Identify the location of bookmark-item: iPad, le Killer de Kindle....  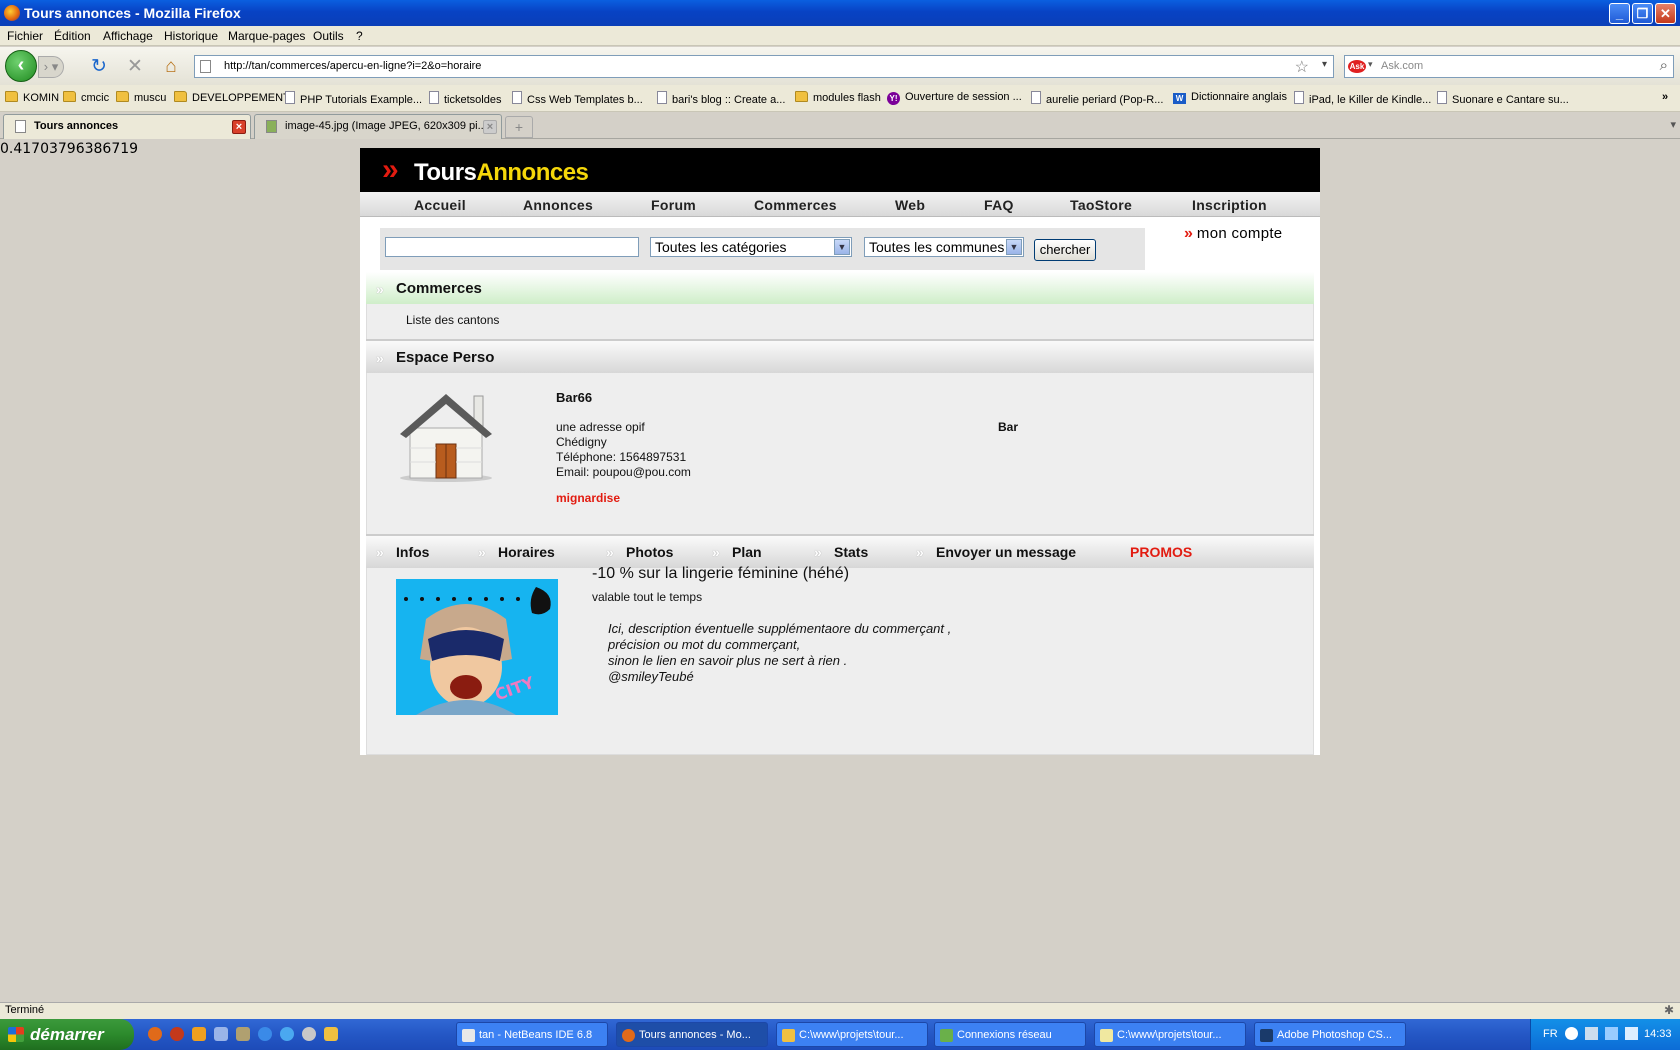
(1362, 98).